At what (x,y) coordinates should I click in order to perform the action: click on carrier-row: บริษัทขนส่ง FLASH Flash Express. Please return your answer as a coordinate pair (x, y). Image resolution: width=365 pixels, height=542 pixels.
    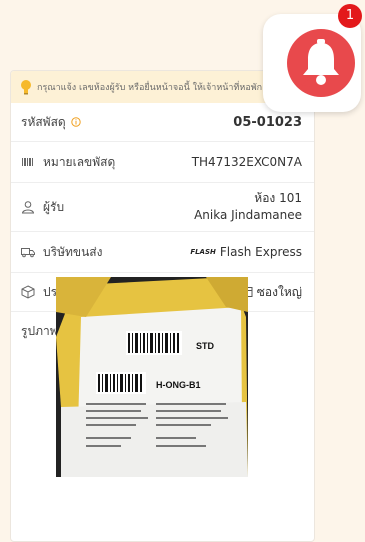
    Looking at the image, I should click on (162, 252).